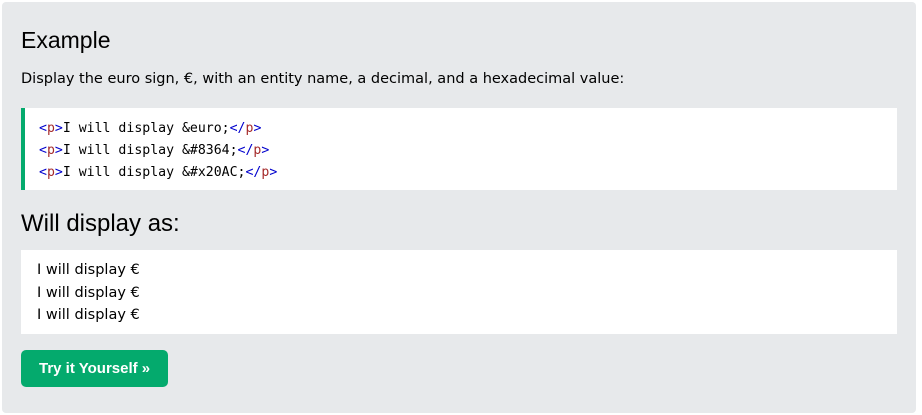 The height and width of the screenshot is (415, 922). I want to click on code-line: <p>I will display &#x20AC;</p>, so click(158, 172).